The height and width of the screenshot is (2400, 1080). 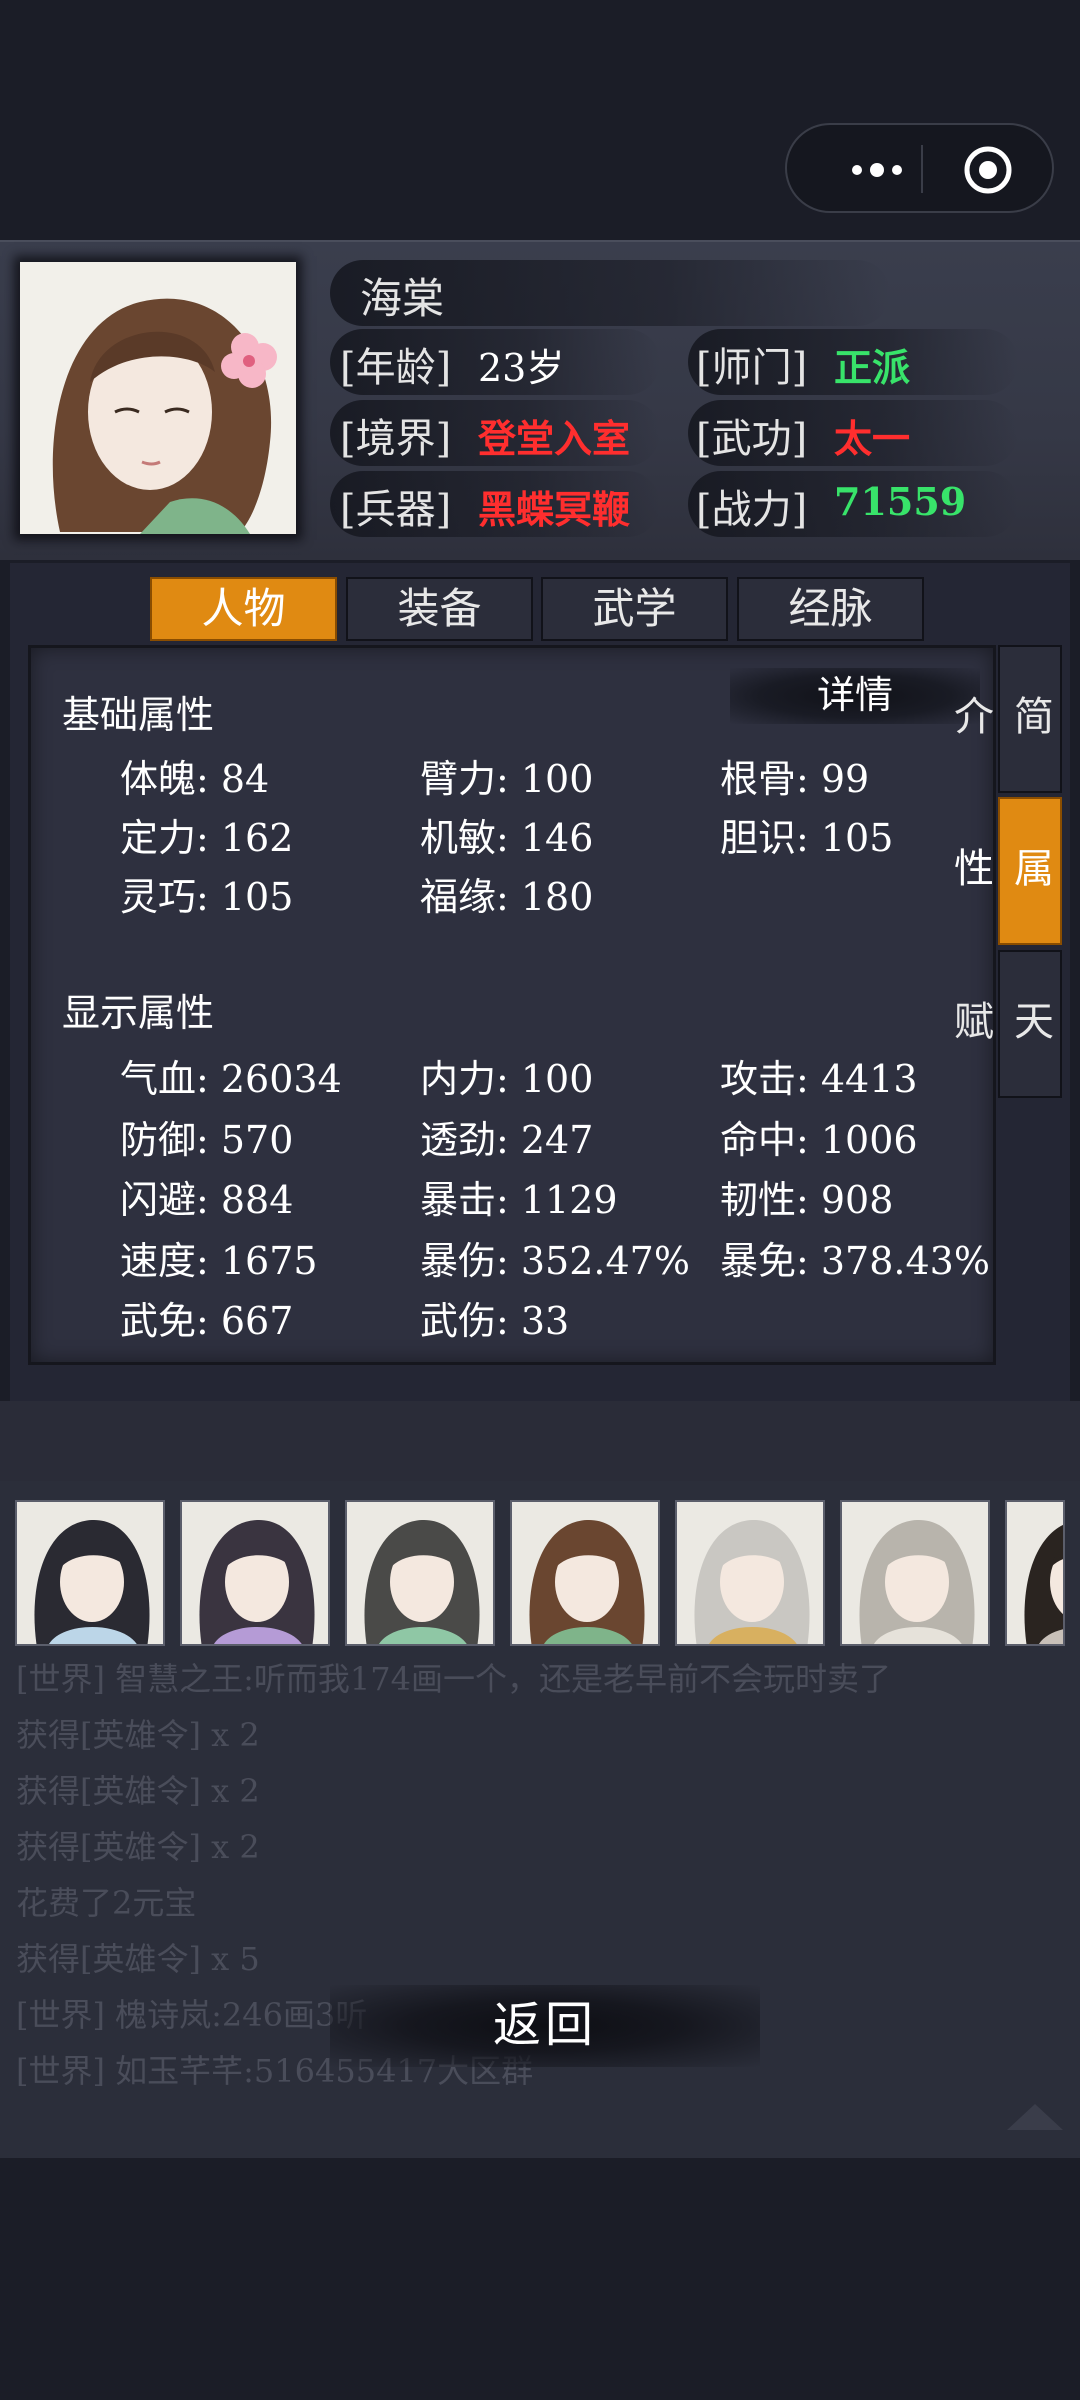 What do you see at coordinates (507, 779) in the screenshot?
I see `stat-value: 臂力: 100` at bounding box center [507, 779].